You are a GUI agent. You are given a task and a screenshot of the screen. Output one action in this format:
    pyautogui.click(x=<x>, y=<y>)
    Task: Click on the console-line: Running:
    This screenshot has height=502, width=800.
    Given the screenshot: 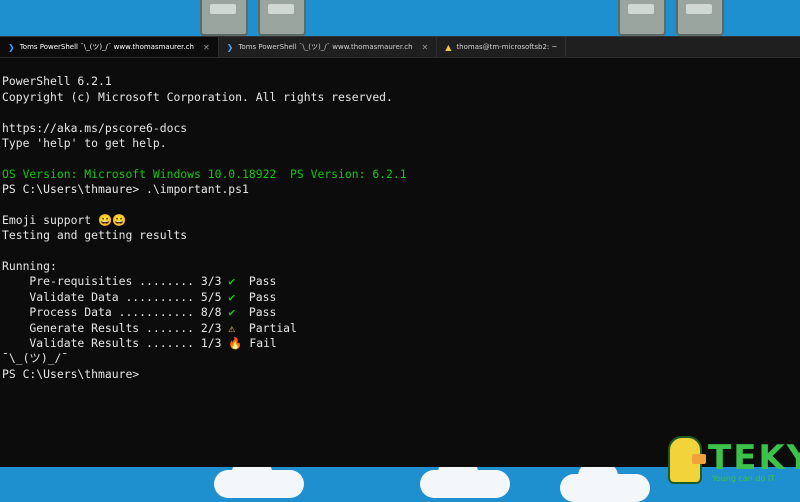 What is the action you would take?
    pyautogui.click(x=29, y=266)
    